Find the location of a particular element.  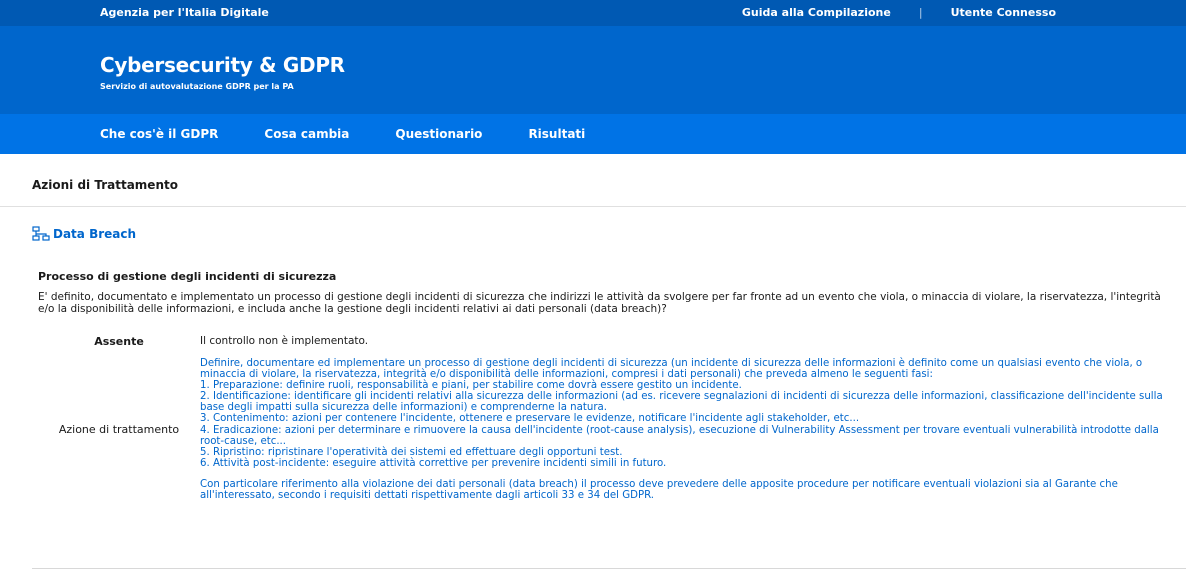

sitemap-icon is located at coordinates (41, 234).